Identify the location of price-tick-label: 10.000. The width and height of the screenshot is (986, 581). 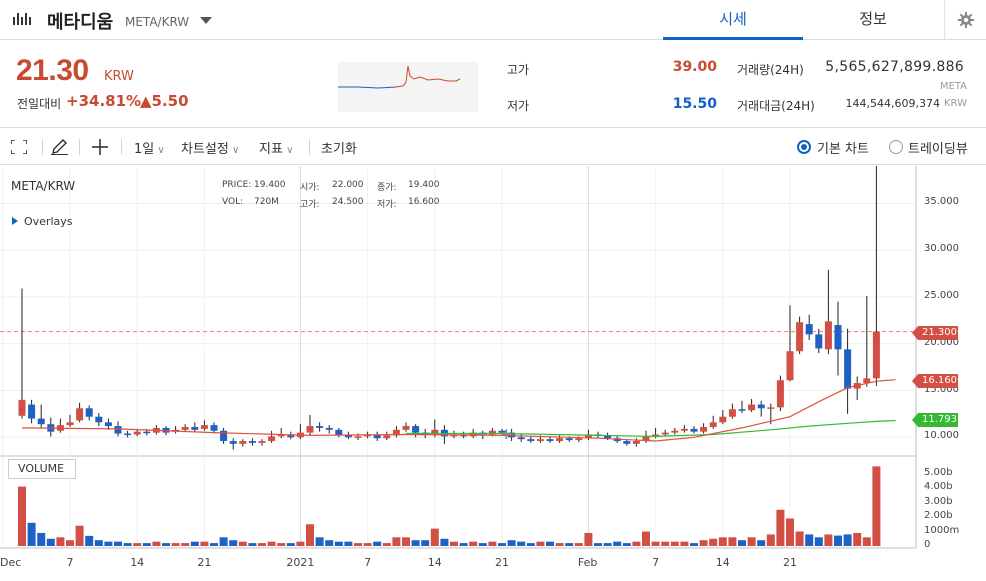
(941, 436).